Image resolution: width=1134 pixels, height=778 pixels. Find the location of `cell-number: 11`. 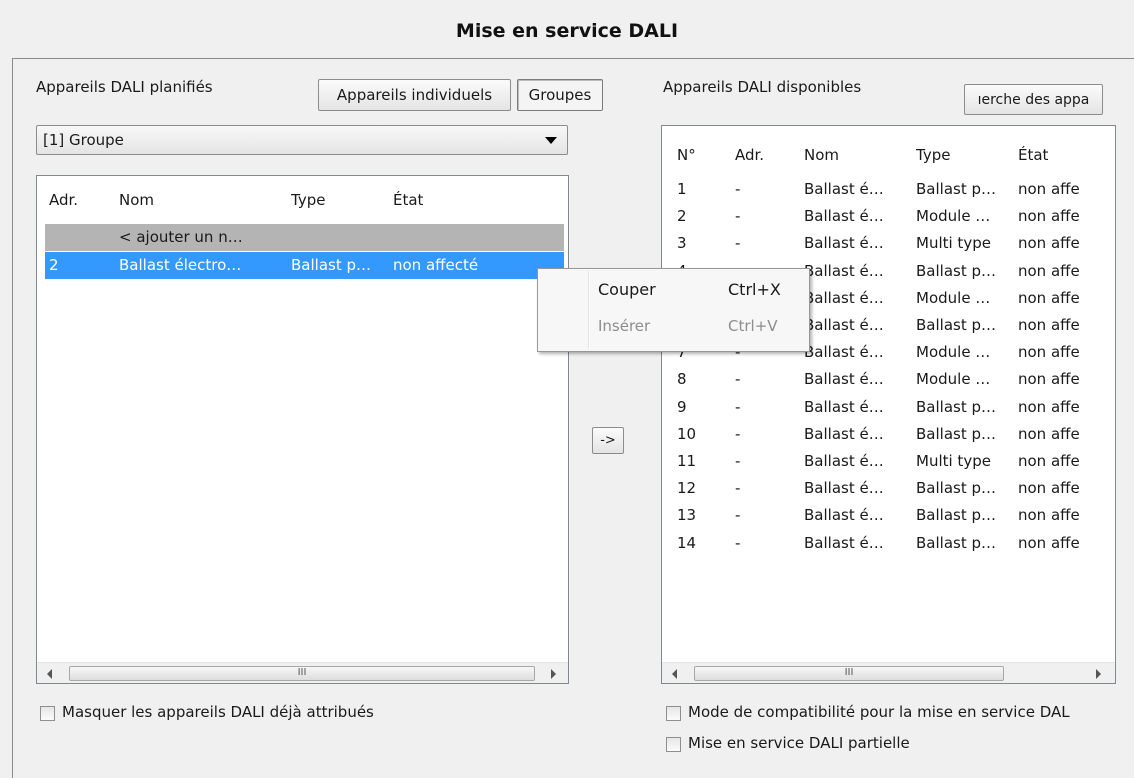

cell-number: 11 is located at coordinates (687, 461).